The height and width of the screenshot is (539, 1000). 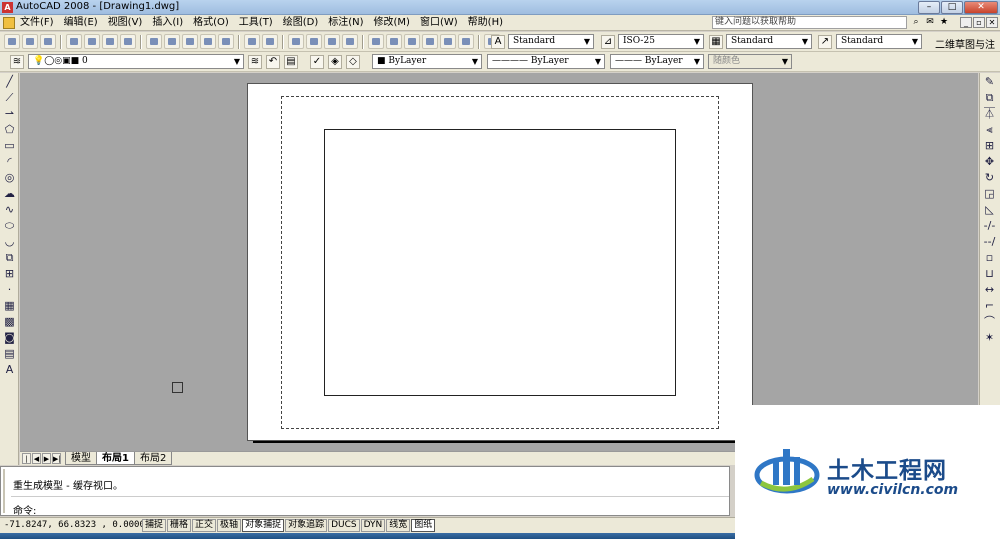 What do you see at coordinates (661, 41) in the screenshot?
I see `dimension-style-select: ISO-25 ▼` at bounding box center [661, 41].